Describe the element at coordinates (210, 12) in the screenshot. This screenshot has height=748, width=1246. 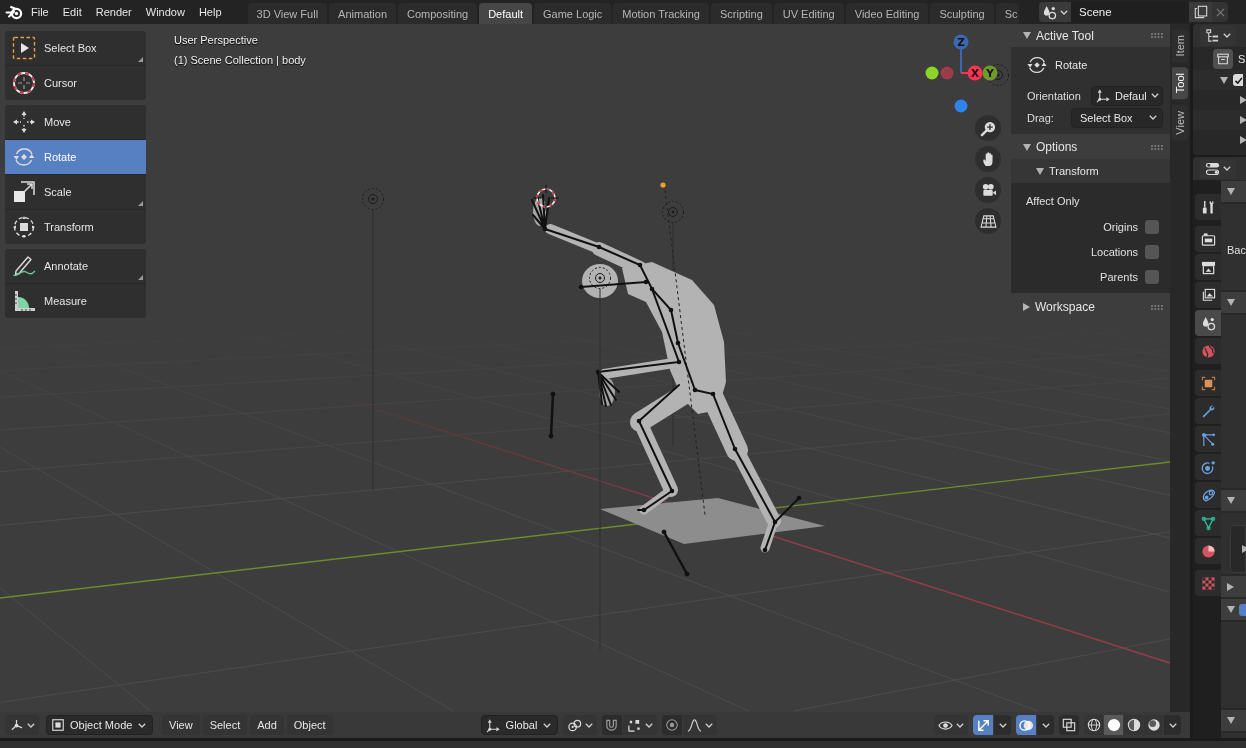
I see `menu-item: Help` at that location.